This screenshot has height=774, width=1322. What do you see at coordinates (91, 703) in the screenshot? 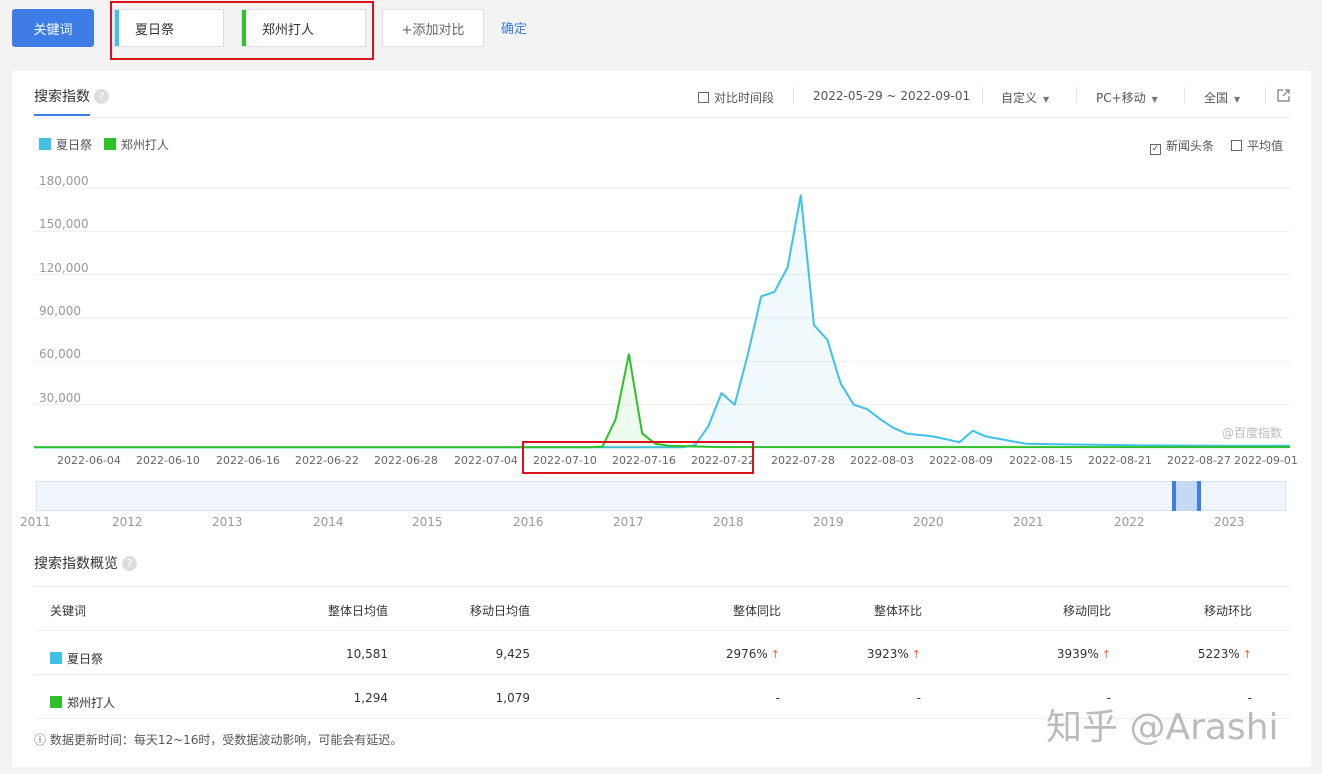
I see `keyword-label: 郑州打人` at bounding box center [91, 703].